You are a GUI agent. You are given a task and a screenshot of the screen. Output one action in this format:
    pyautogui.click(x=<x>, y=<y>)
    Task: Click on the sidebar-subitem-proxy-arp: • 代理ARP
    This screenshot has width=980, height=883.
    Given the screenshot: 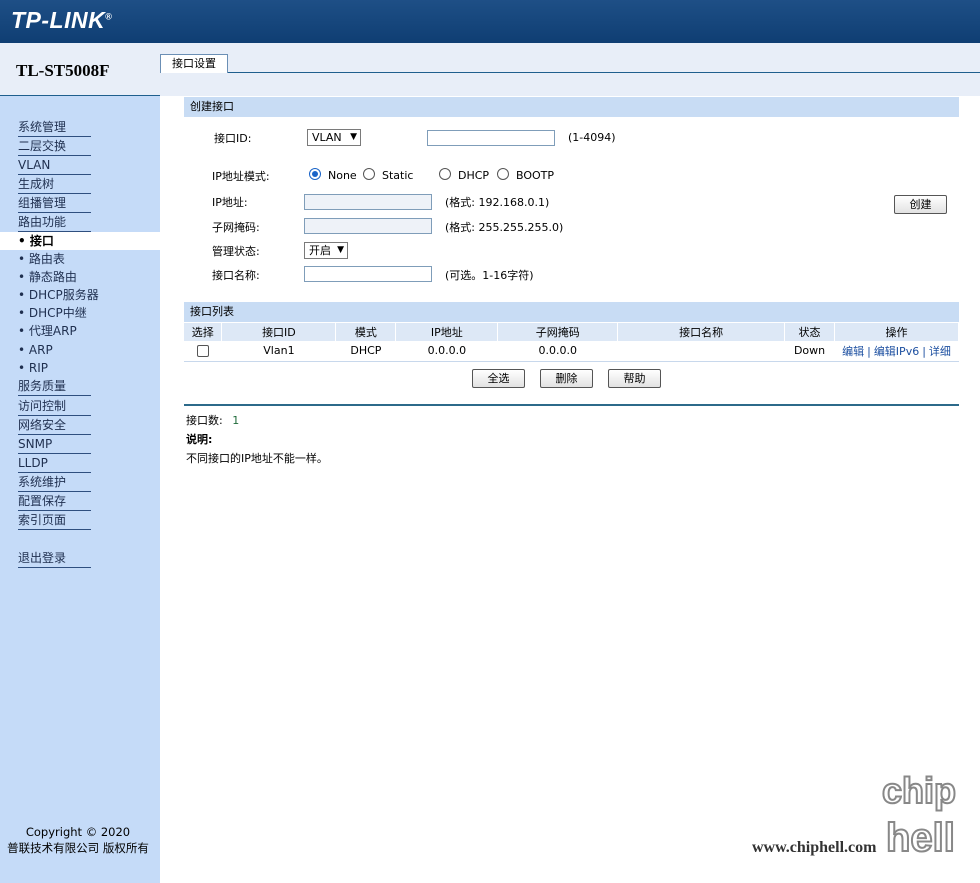 What is the action you would take?
    pyautogui.click(x=68, y=331)
    